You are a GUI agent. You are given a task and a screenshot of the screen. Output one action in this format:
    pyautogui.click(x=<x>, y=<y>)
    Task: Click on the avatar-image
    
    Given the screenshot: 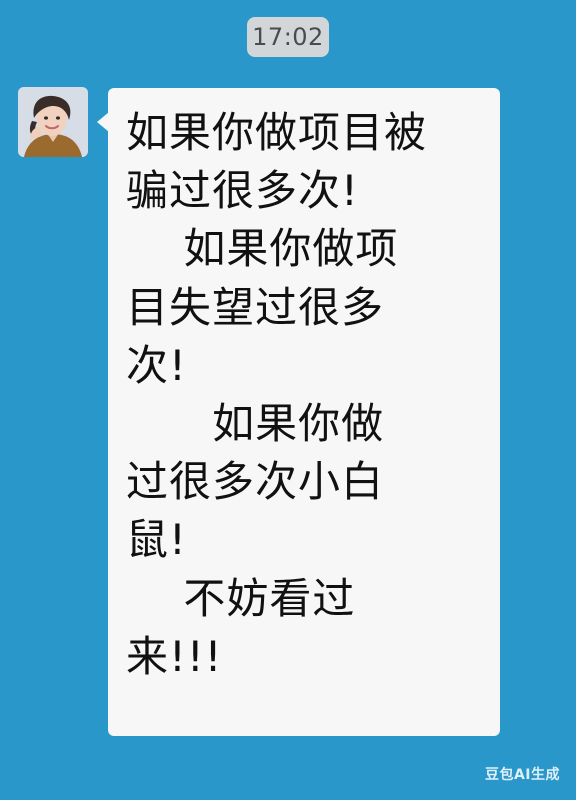 What is the action you would take?
    pyautogui.click(x=53, y=122)
    